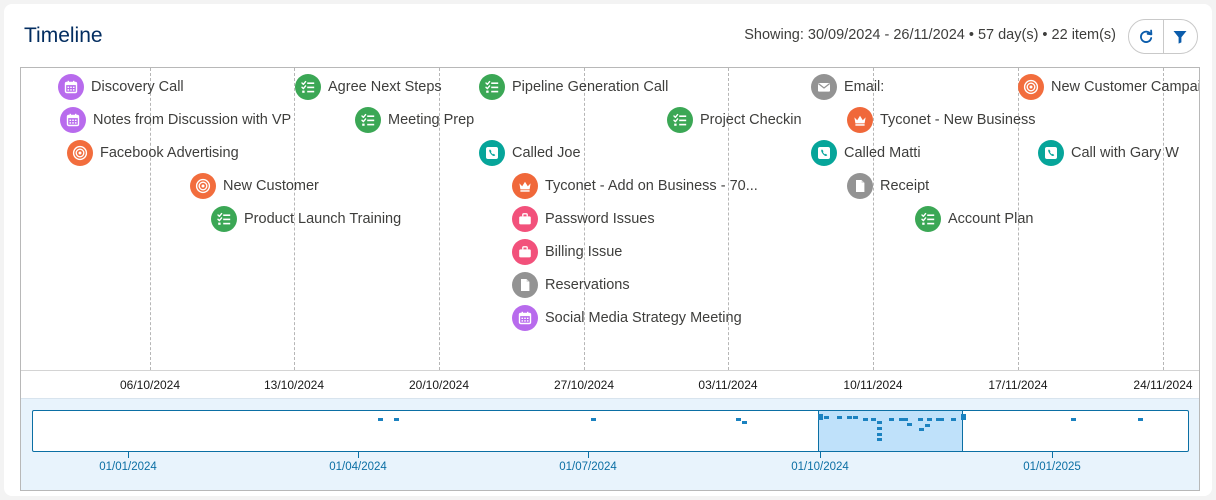 The image size is (1216, 500). Describe the element at coordinates (590, 87) in the screenshot. I see `timeline-item-label: Pipeline Generation Call` at that location.